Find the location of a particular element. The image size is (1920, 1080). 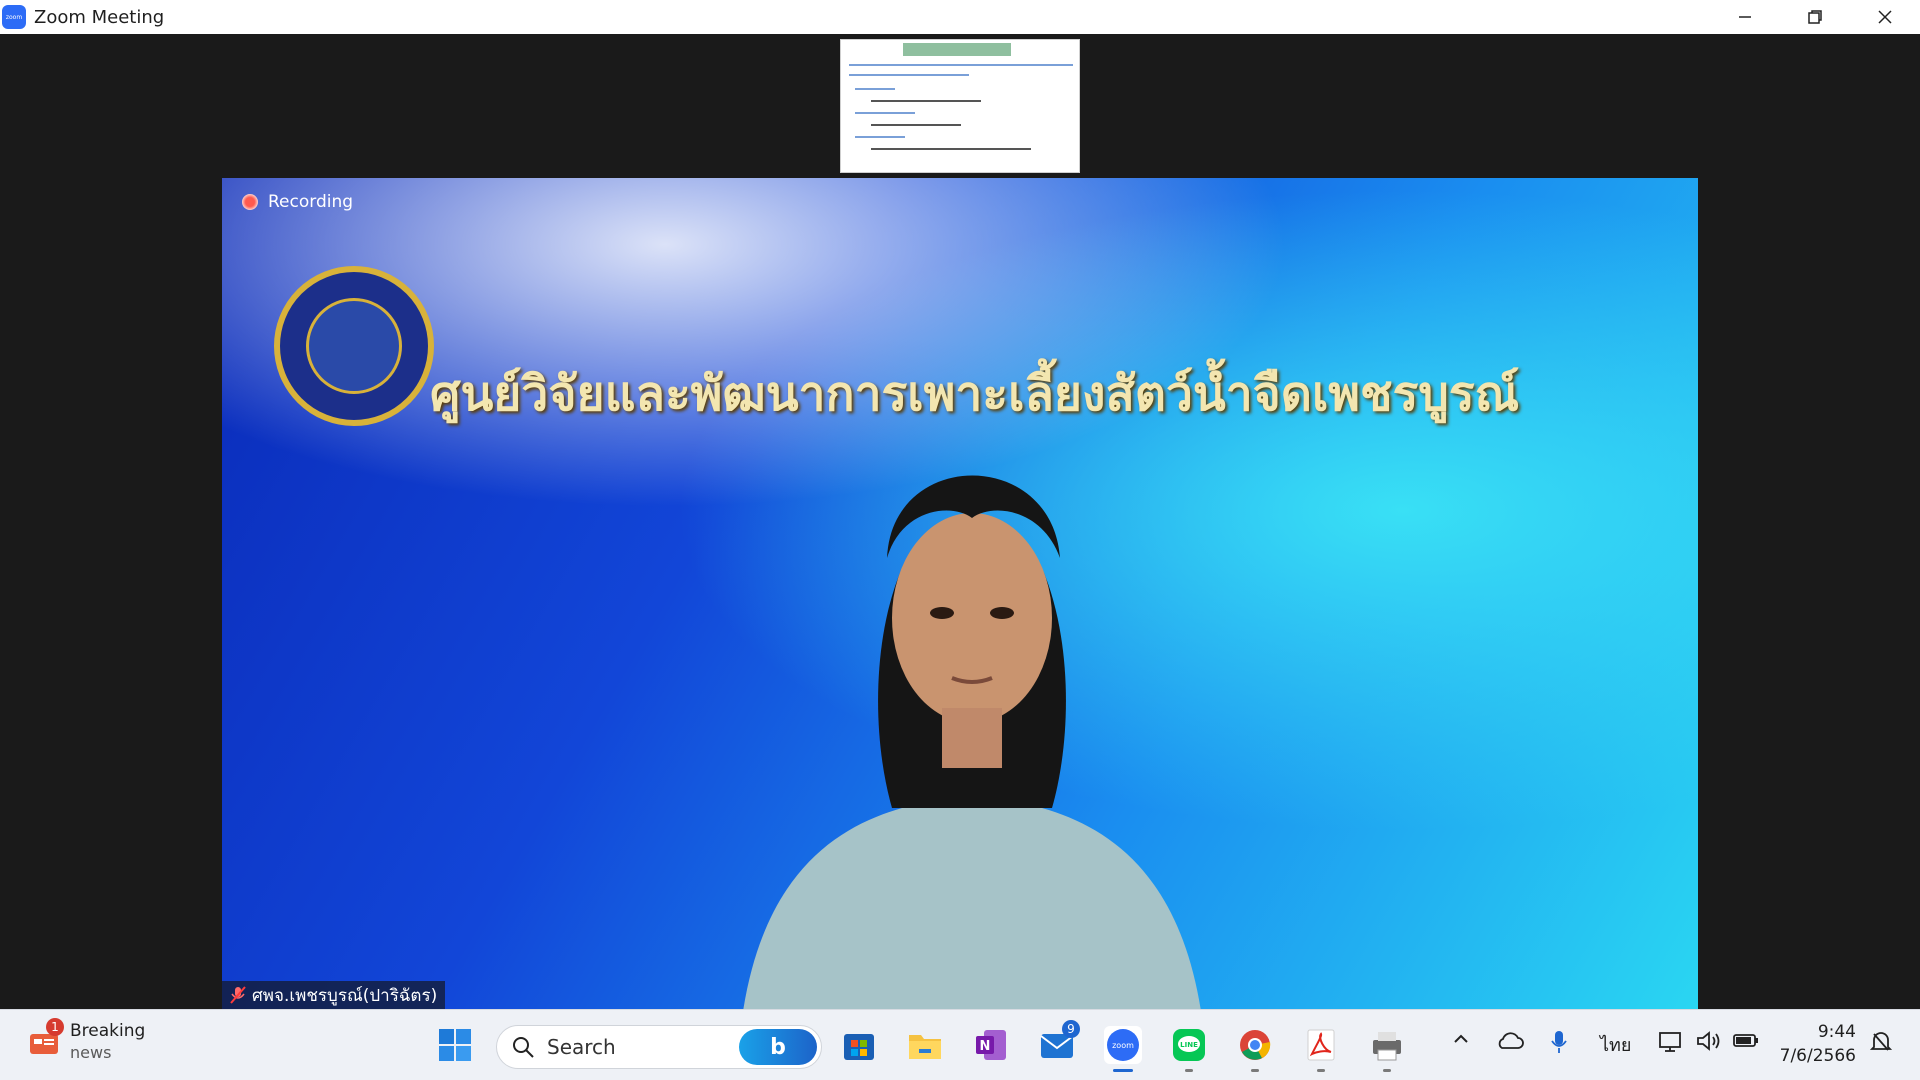

clock-date: 7/6/2566 is located at coordinates (1817, 1056).